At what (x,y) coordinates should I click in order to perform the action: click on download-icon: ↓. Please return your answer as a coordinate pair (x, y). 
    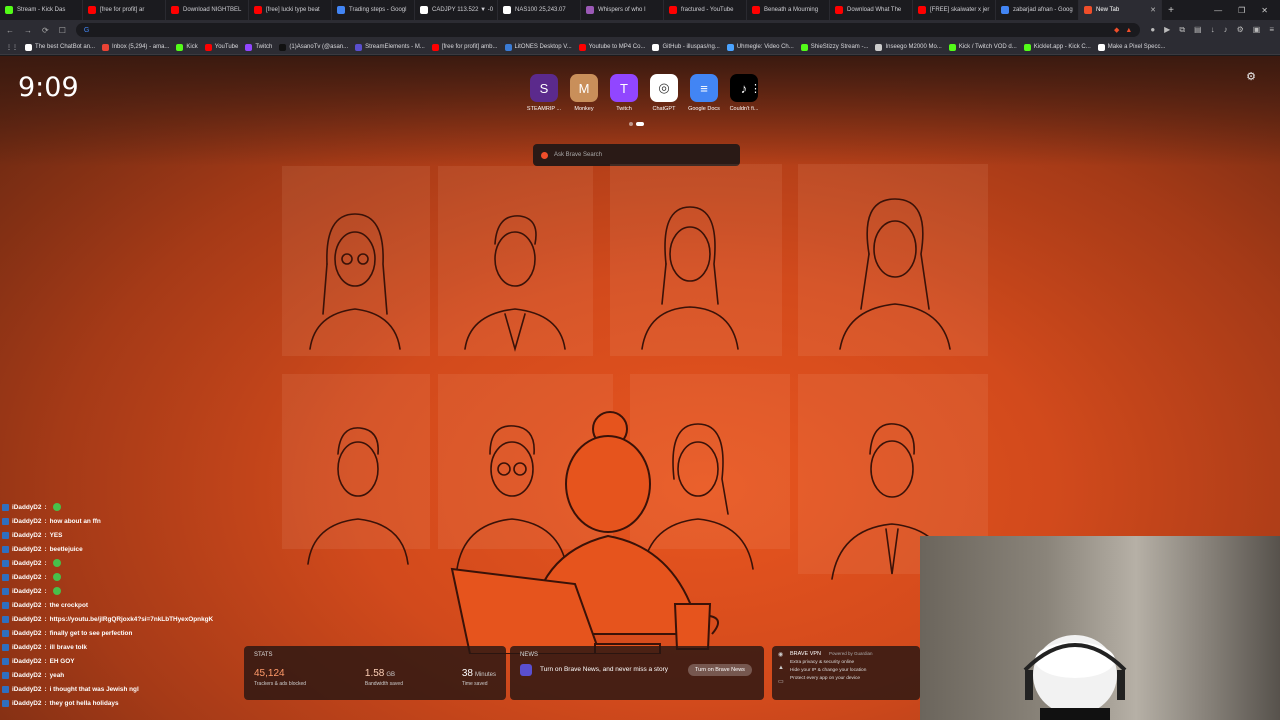
    Looking at the image, I should click on (1213, 30).